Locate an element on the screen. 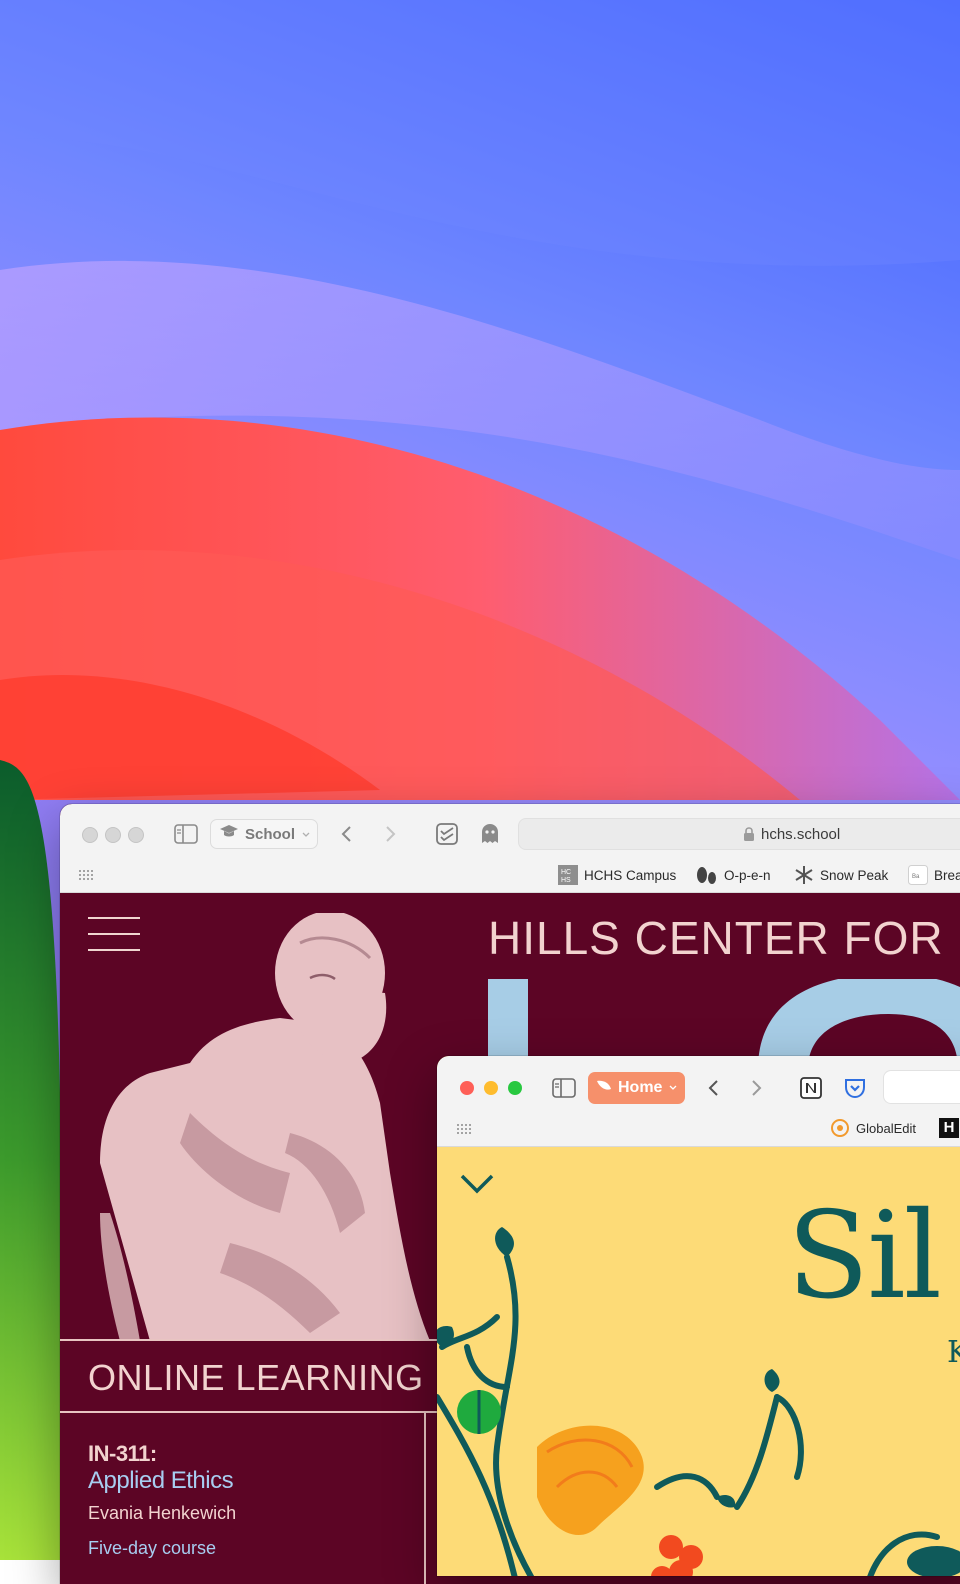 The width and height of the screenshot is (960, 1584). bookmark-snow-peak: Snow Peak is located at coordinates (841, 875).